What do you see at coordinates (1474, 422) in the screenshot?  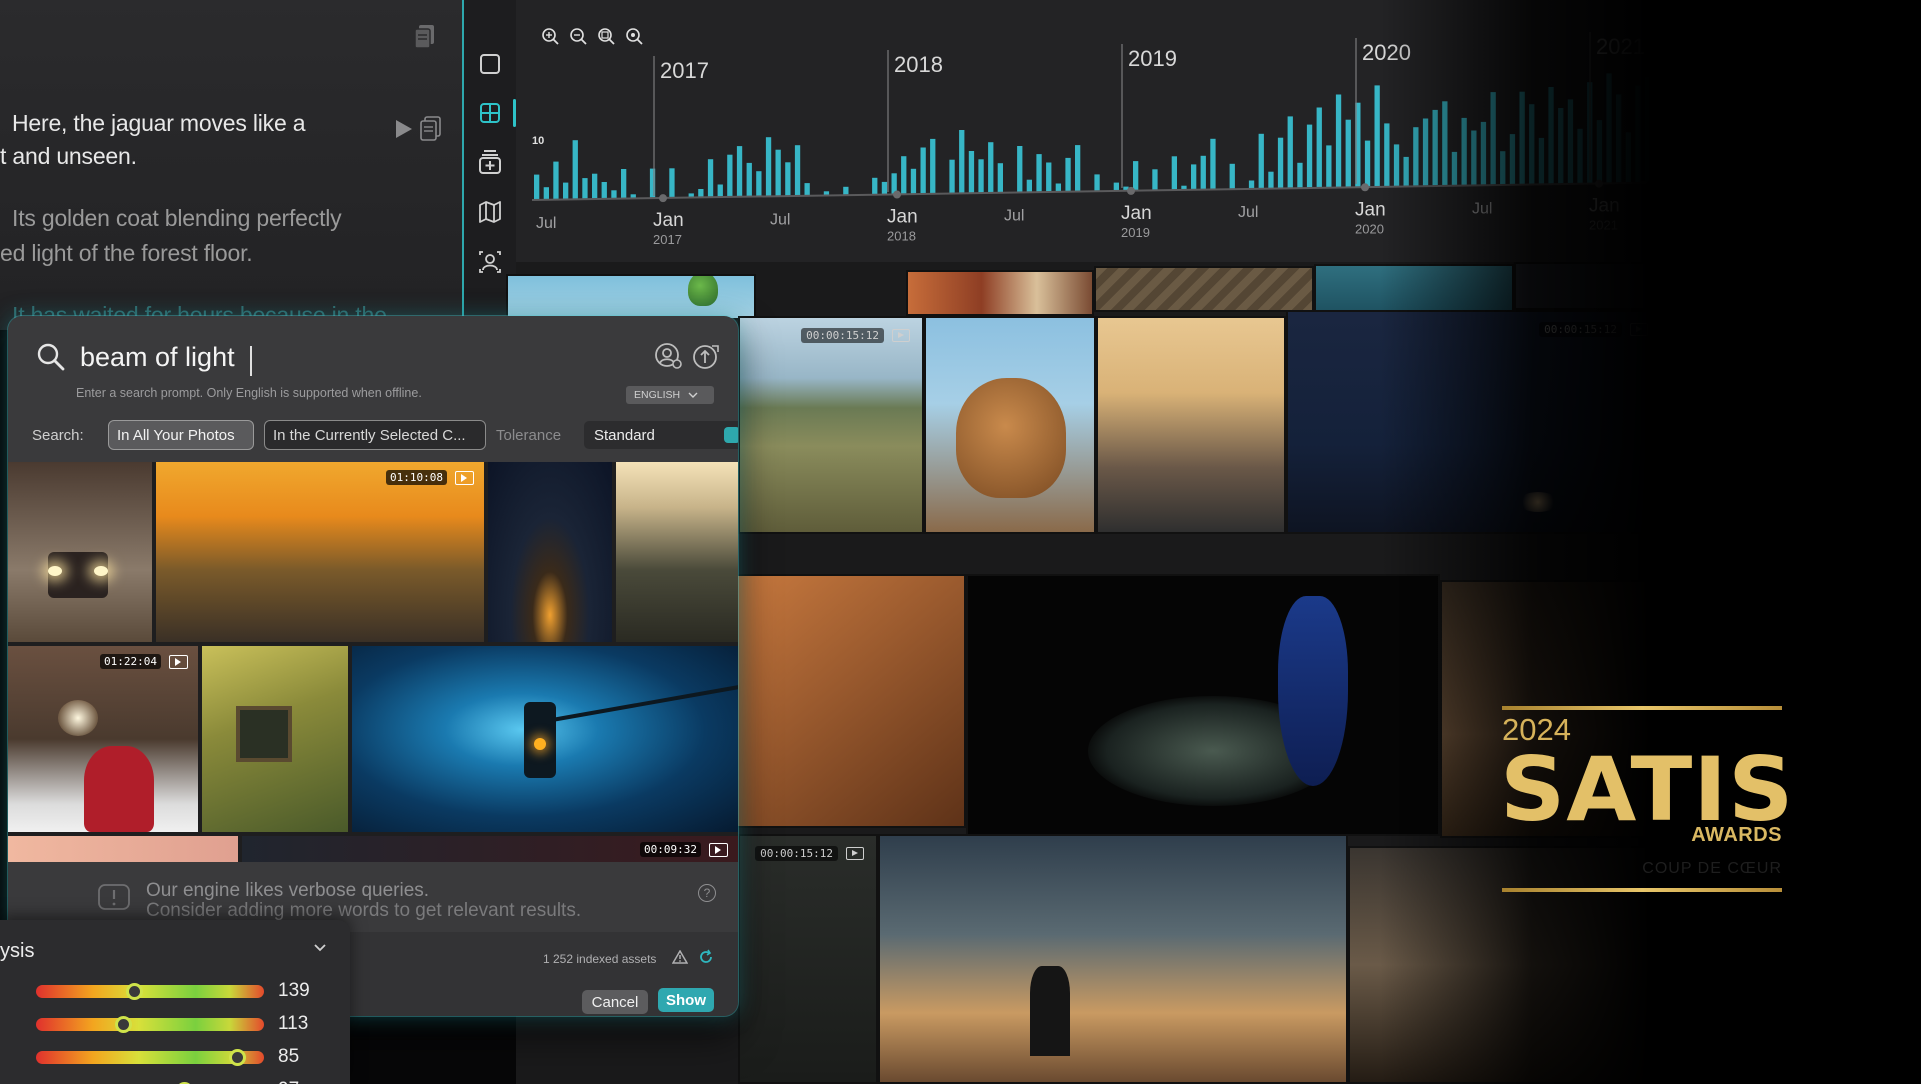 I see `photo-thumbnail: 00:00:15:12` at bounding box center [1474, 422].